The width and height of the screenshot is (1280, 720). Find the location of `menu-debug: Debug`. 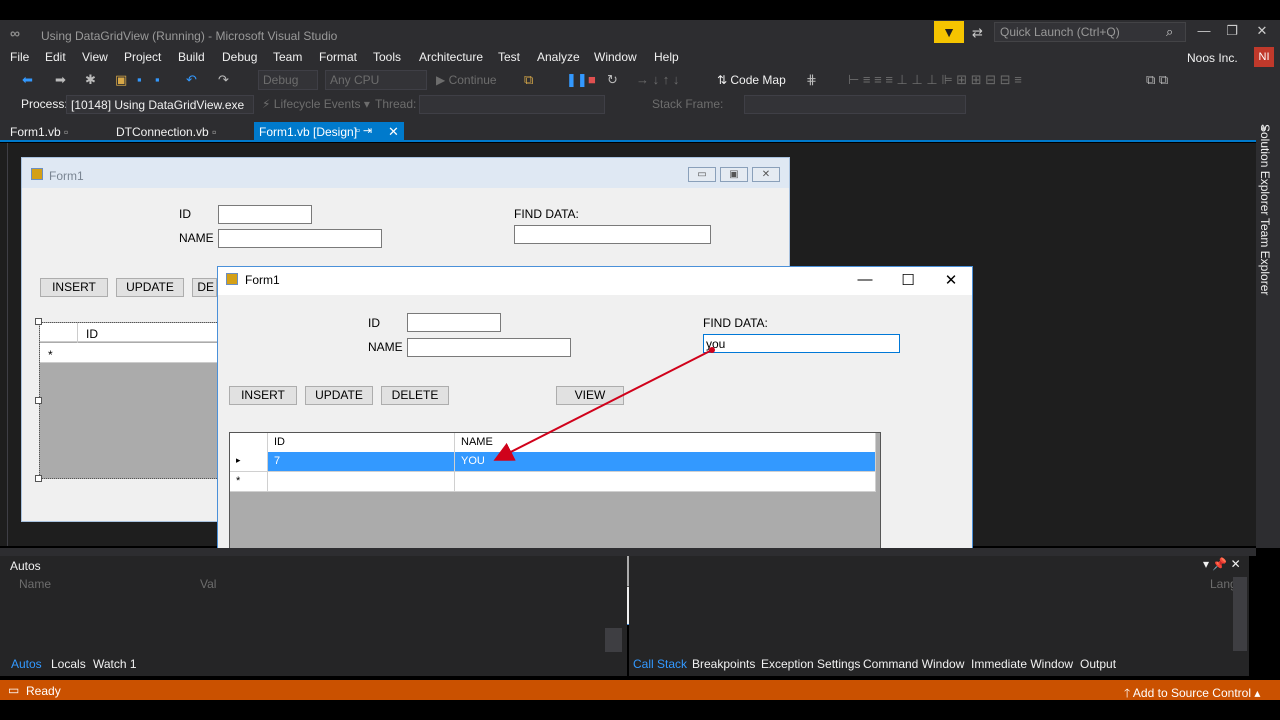

menu-debug: Debug is located at coordinates (239, 57).